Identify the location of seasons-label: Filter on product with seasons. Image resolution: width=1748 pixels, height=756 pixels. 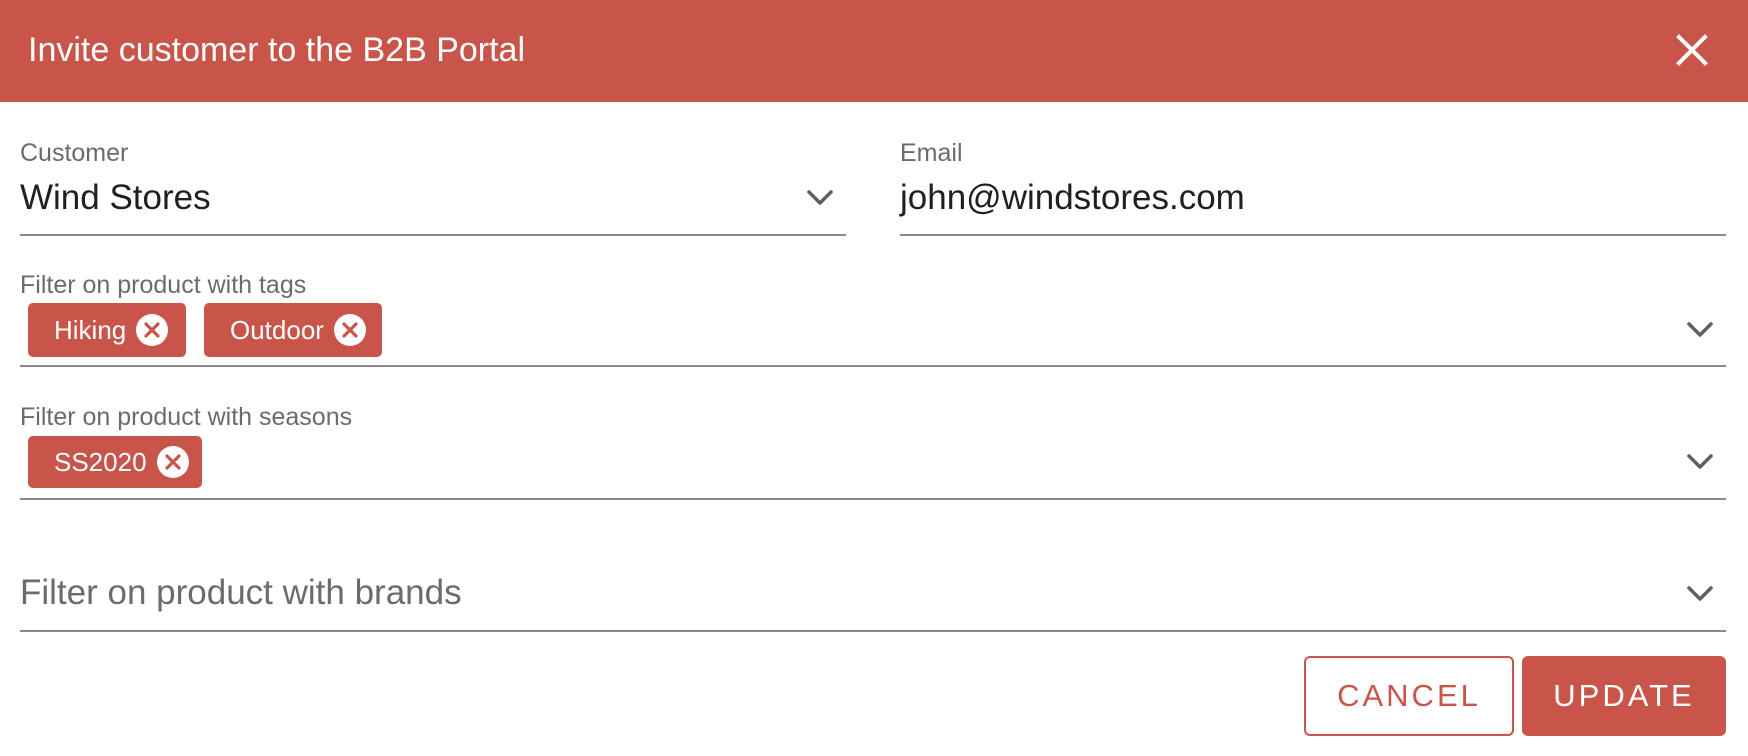
(186, 417).